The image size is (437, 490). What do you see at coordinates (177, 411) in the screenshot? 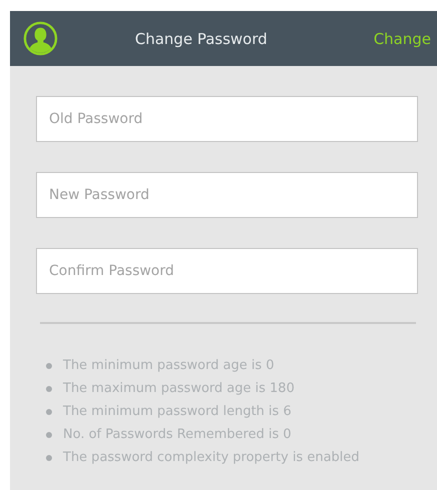
I see `policy-rule: The minimum password length is 6` at bounding box center [177, 411].